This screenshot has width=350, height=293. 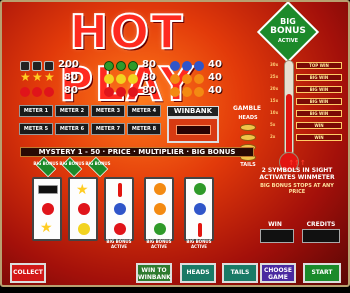 I want to click on choose-game-button: CHOOSE GAME, so click(x=278, y=273).